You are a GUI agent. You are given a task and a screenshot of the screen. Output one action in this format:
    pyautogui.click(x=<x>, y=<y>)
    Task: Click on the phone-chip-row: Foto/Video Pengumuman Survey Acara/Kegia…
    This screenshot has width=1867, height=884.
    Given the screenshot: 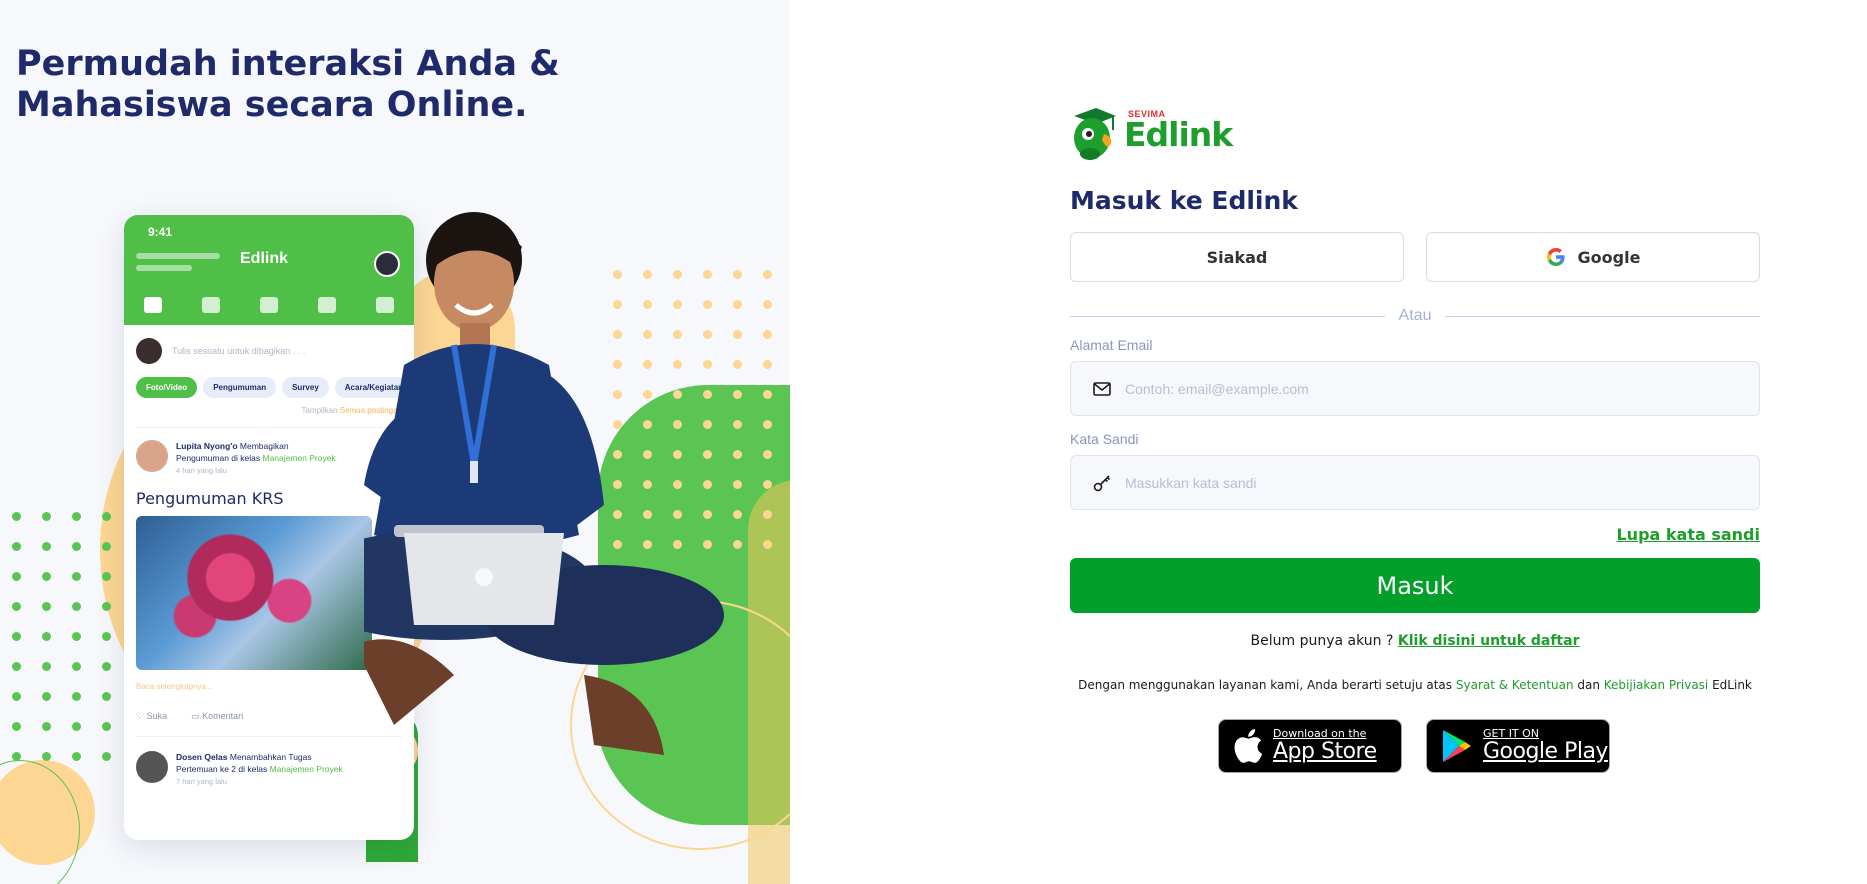 What is the action you would take?
    pyautogui.click(x=275, y=387)
    